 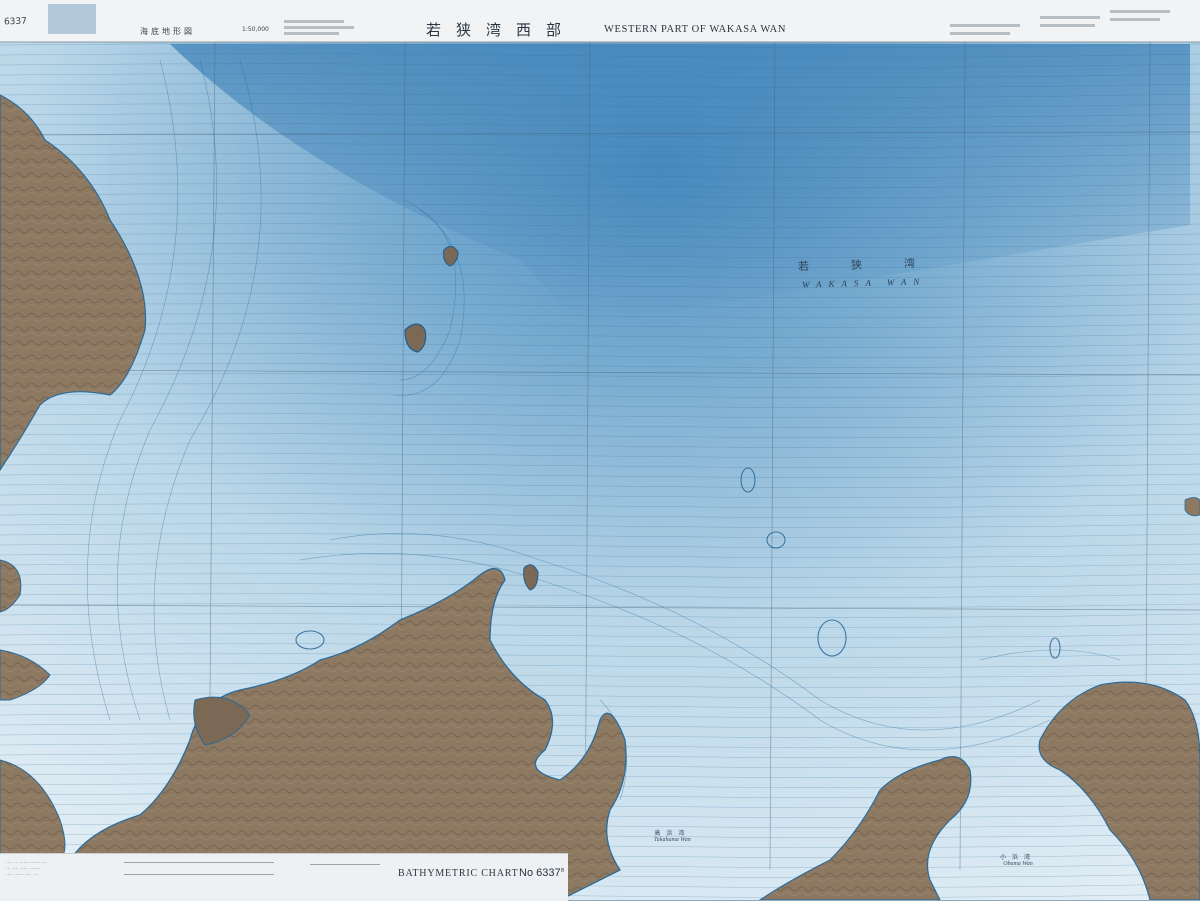 What do you see at coordinates (600, 21) in the screenshot?
I see `header-margin` at bounding box center [600, 21].